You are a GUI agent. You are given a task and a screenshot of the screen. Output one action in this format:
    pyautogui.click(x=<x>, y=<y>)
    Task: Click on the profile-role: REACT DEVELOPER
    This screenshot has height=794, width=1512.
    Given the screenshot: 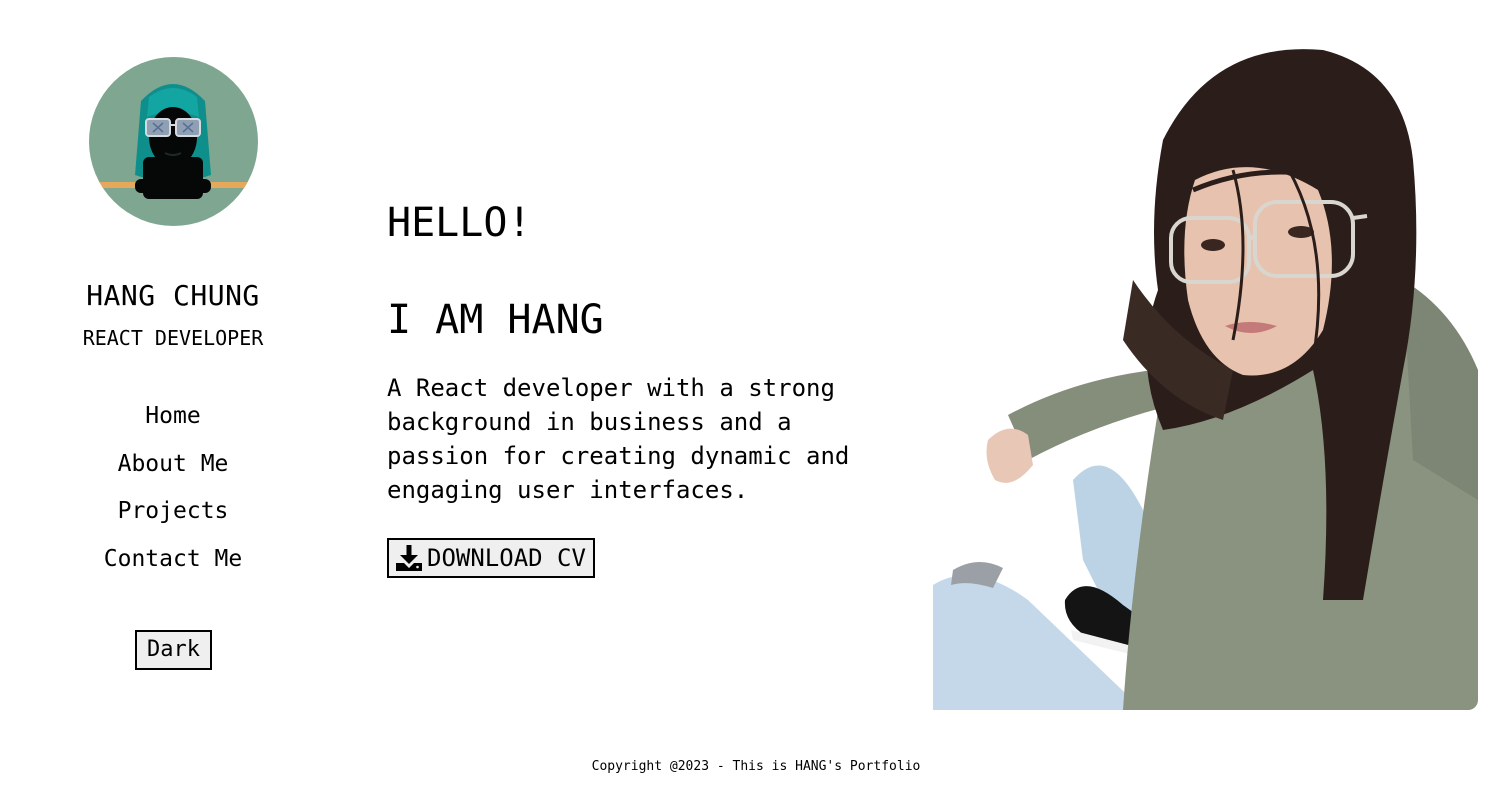 What is the action you would take?
    pyautogui.click(x=173, y=338)
    